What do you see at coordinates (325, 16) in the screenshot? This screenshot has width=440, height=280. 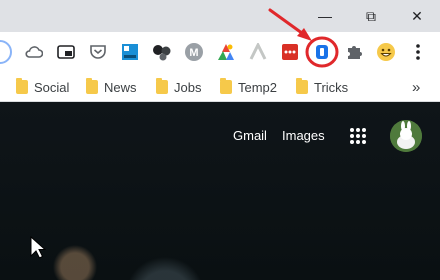 I see `minimize-icon: —` at bounding box center [325, 16].